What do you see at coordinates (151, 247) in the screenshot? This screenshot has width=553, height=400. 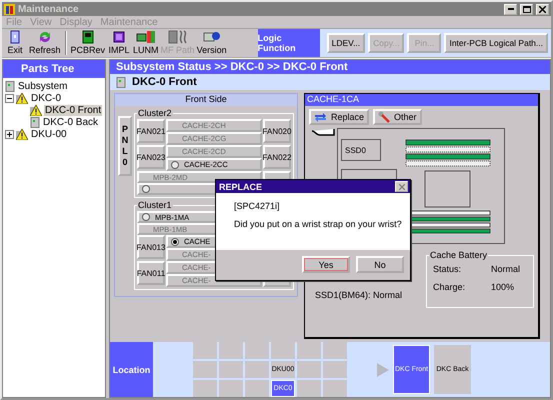 I see `fan-button: FAN013` at bounding box center [151, 247].